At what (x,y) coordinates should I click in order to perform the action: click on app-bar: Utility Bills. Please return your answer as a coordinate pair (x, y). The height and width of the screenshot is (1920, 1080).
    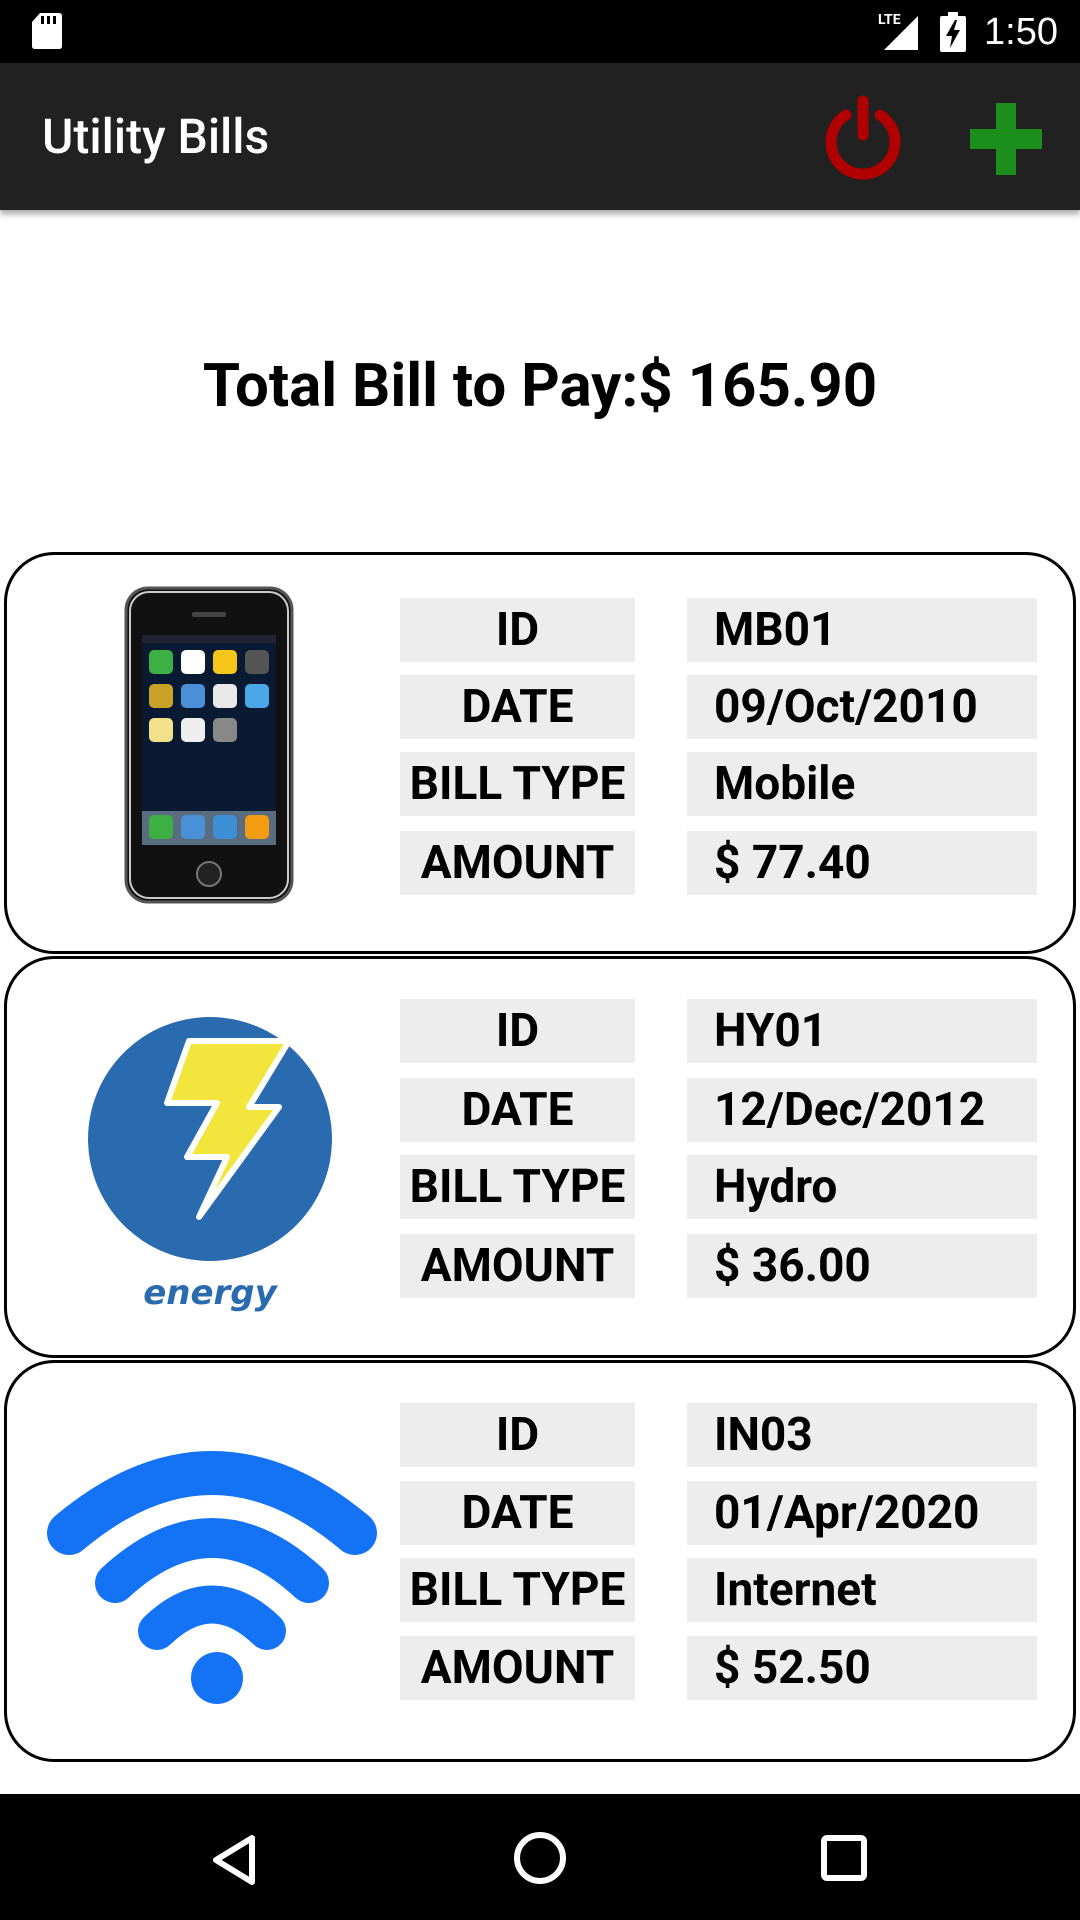
    Looking at the image, I should click on (540, 136).